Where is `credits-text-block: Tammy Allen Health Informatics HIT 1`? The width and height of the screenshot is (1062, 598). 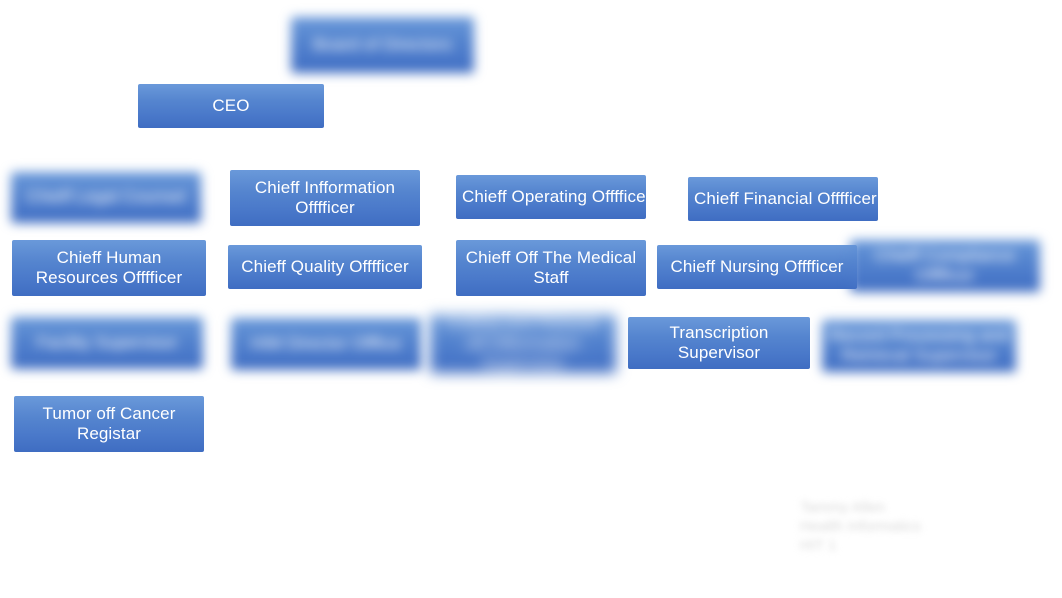
credits-text-block: Tammy Allen Health Informatics HIT 1 is located at coordinates (860, 526).